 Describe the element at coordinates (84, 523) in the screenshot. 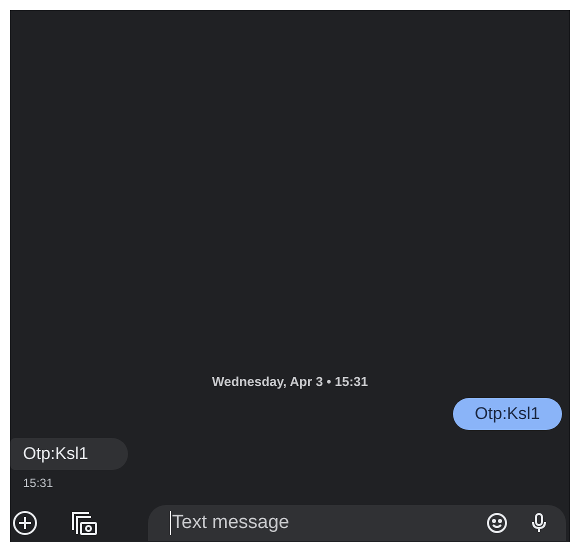

I see `gallery-icon` at that location.